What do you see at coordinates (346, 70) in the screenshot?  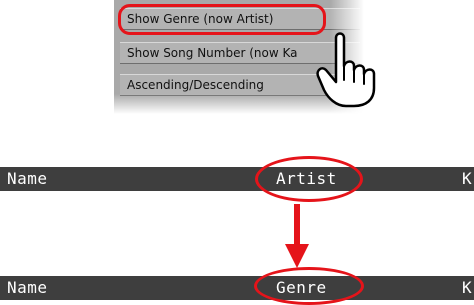 I see `pointing-hand-icon` at bounding box center [346, 70].